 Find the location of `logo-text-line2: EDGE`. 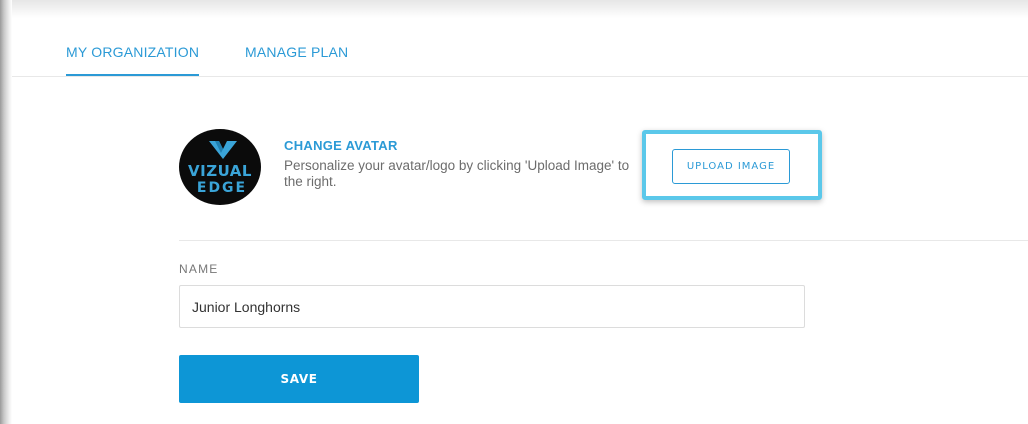

logo-text-line2: EDGE is located at coordinates (222, 188).